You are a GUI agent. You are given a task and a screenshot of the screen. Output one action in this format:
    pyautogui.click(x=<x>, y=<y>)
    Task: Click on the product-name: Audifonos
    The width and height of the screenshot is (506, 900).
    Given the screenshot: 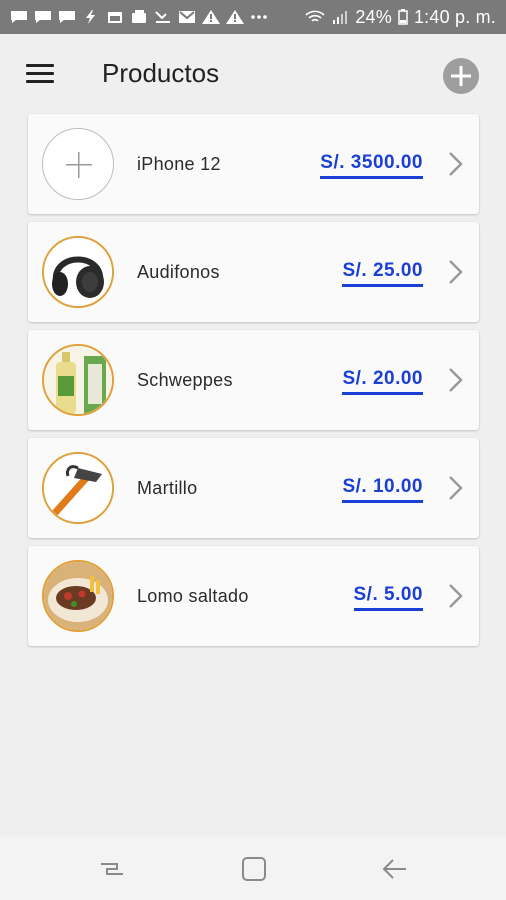 What is the action you would take?
    pyautogui.click(x=178, y=272)
    